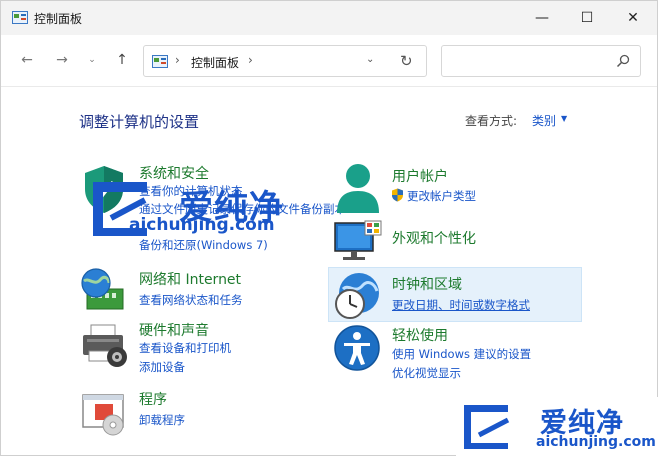  What do you see at coordinates (427, 284) in the screenshot?
I see `category-title-clock-region: 时钟和区域` at bounding box center [427, 284].